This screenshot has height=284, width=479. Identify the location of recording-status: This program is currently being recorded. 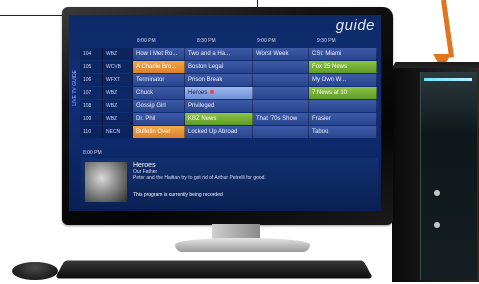
(178, 195).